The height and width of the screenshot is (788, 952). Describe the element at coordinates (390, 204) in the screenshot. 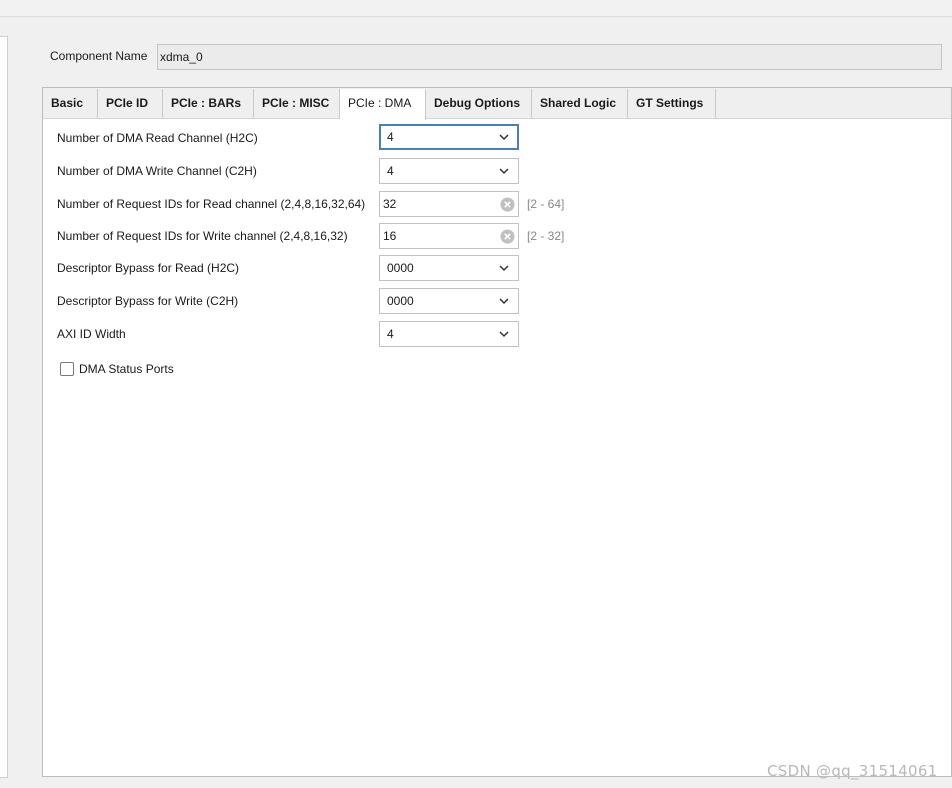

I see `read-request-ids-value: 32` at that location.